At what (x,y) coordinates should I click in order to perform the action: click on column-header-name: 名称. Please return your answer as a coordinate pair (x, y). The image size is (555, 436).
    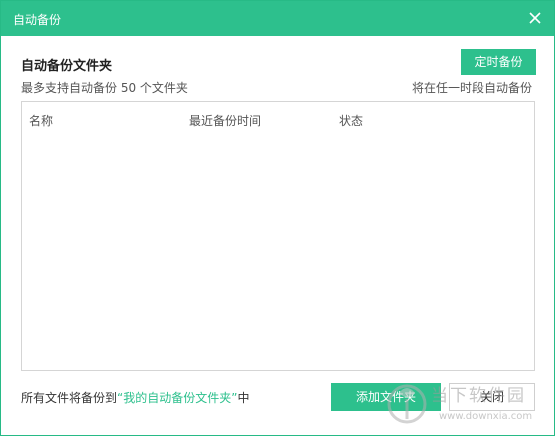
    Looking at the image, I should click on (41, 121).